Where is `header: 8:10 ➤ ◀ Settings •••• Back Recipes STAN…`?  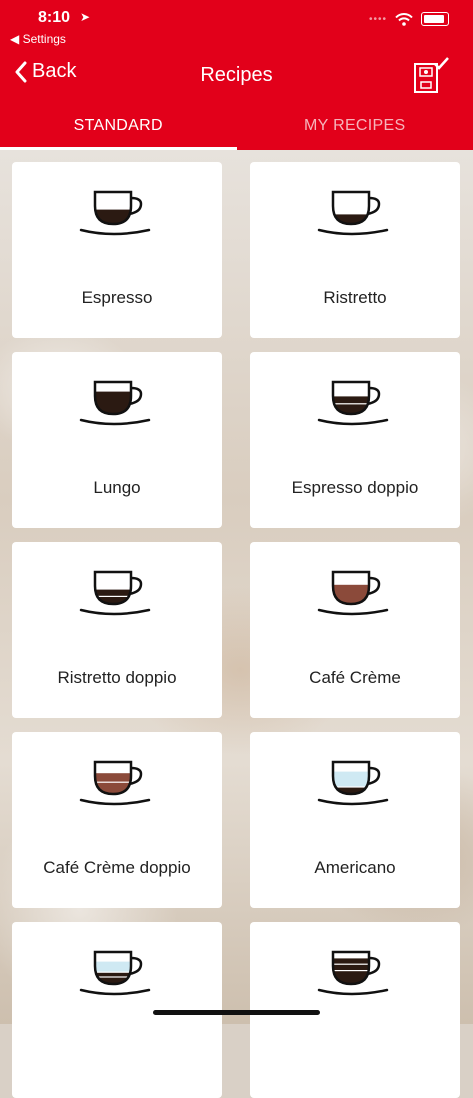
header: 8:10 ➤ ◀ Settings •••• Back Recipes STAN… is located at coordinates (236, 75).